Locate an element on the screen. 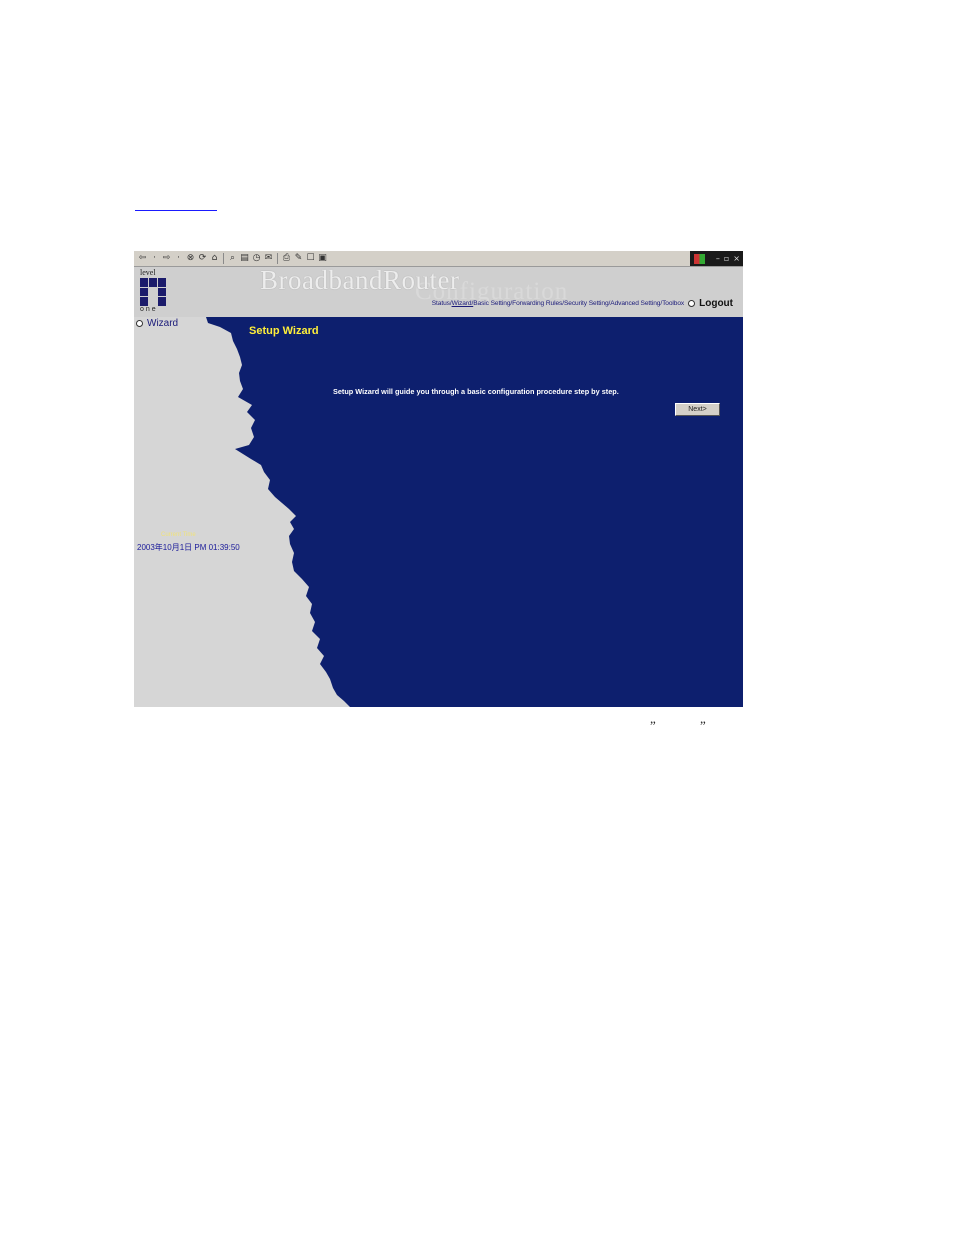 This screenshot has height=1235, width=954. favorites-icon: ▤ is located at coordinates (244, 258).